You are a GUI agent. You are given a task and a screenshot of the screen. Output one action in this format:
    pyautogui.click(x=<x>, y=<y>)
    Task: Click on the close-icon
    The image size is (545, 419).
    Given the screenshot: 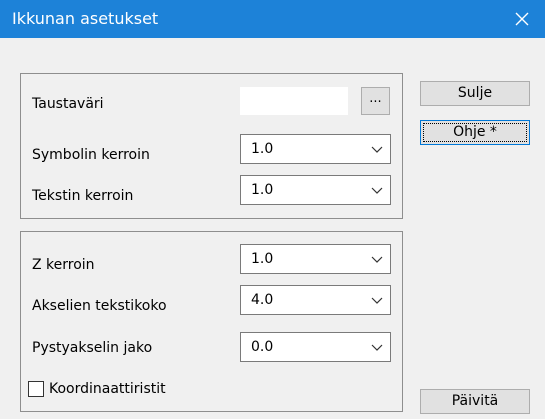 What is the action you would take?
    pyautogui.click(x=522, y=19)
    